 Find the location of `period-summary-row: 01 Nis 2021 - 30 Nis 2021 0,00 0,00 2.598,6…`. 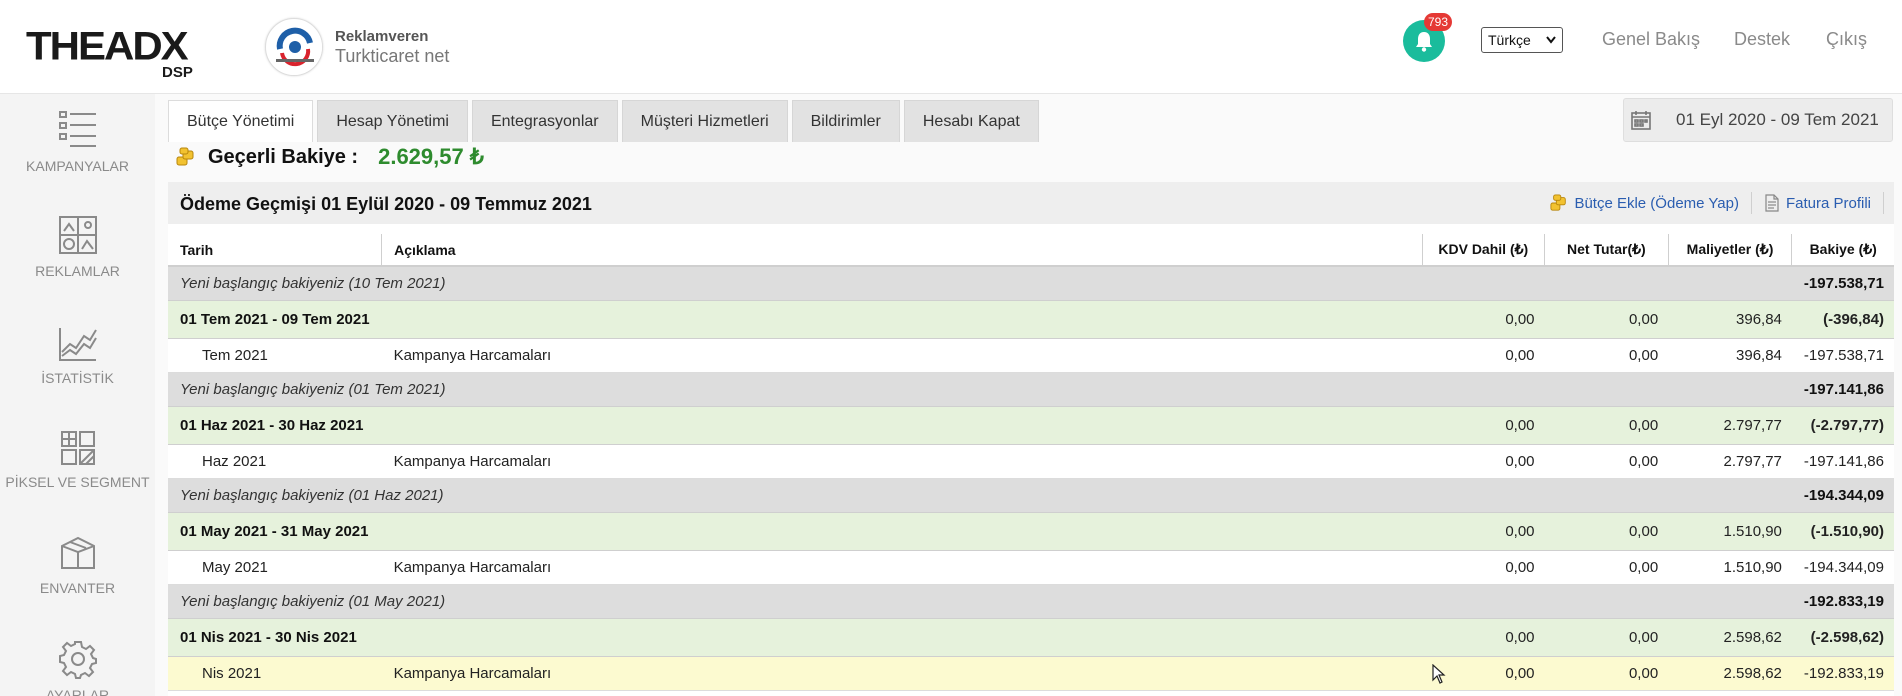

period-summary-row: 01 Nis 2021 - 30 Nis 2021 0,00 0,00 2.598,6… is located at coordinates (1031, 637).